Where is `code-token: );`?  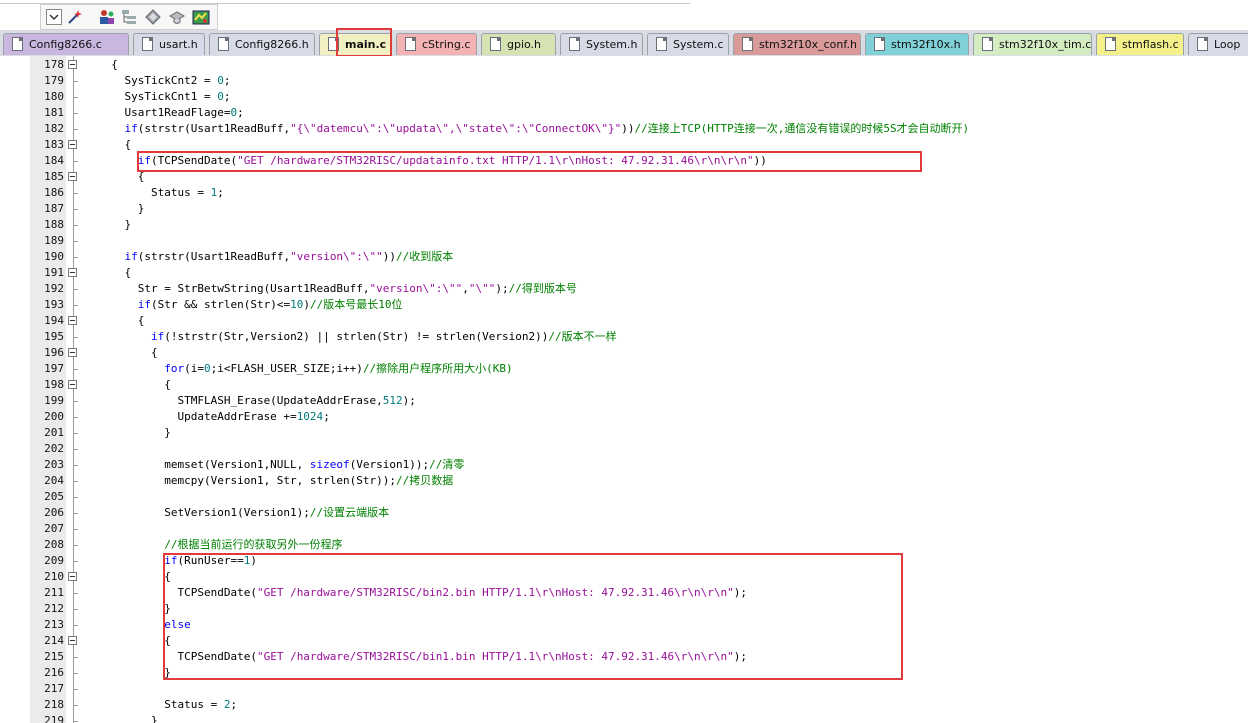
code-token: ); is located at coordinates (740, 592).